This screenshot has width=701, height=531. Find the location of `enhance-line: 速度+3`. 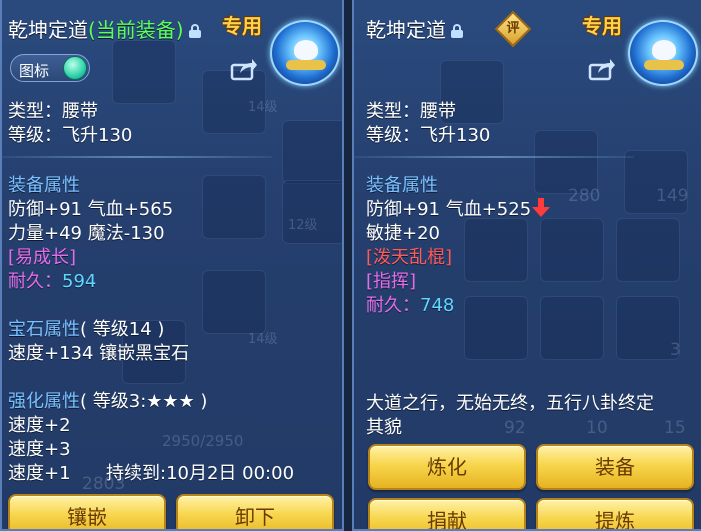

enhance-line: 速度+3 is located at coordinates (39, 449).